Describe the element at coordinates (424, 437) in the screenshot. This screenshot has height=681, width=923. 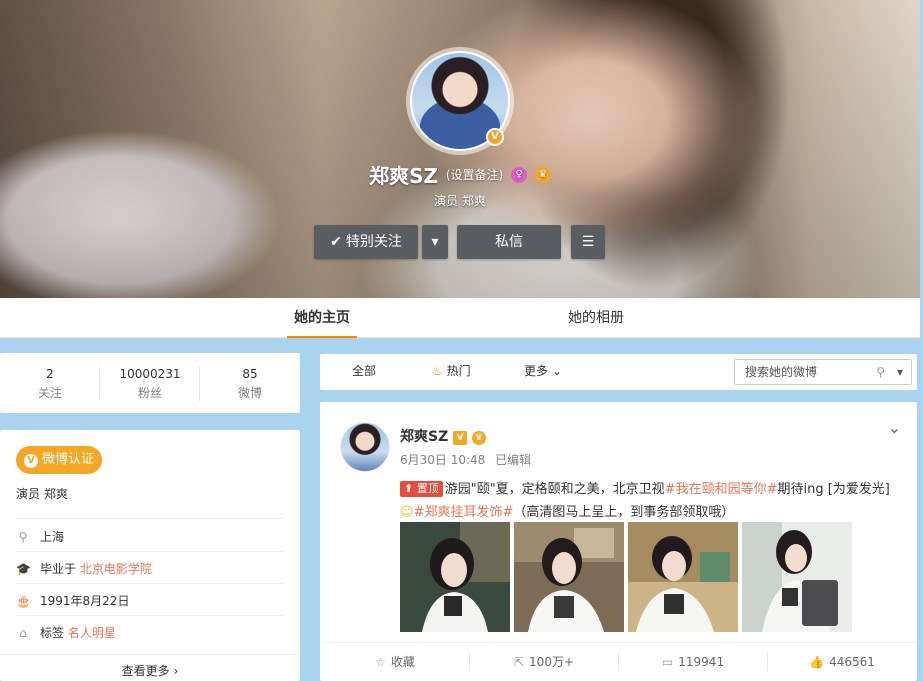
I see `post-author-name: 郑爽SZ` at that location.